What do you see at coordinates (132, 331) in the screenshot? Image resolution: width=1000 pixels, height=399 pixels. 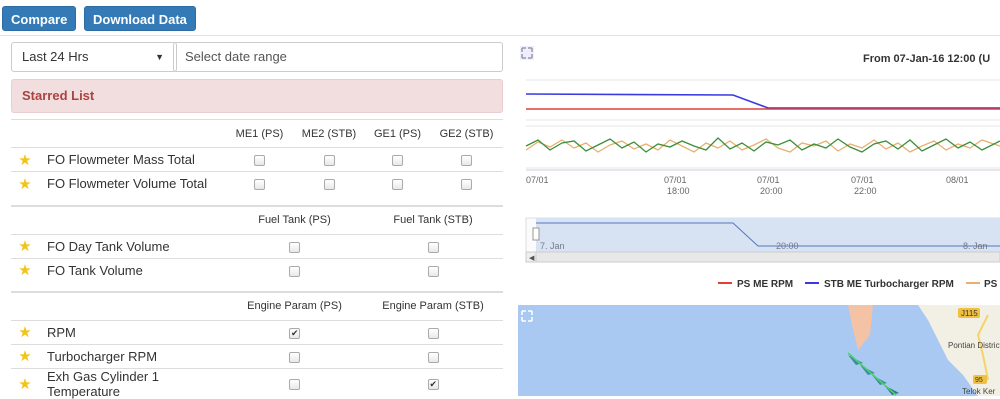 I see `parameter-label: RPM` at bounding box center [132, 331].